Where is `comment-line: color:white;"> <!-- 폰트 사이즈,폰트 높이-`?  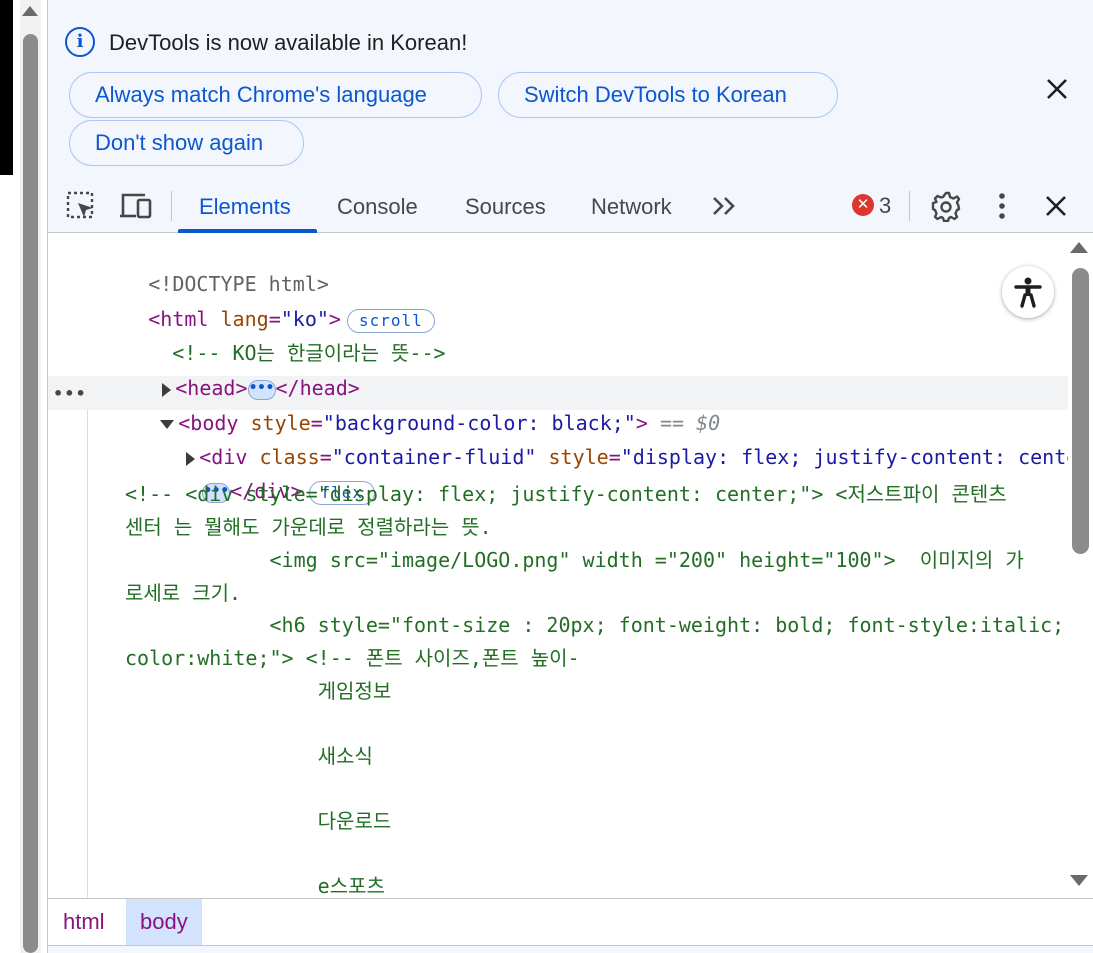 comment-line: color:white;"> <!-- 폰트 사이즈,폰트 높이- is located at coordinates (352, 658).